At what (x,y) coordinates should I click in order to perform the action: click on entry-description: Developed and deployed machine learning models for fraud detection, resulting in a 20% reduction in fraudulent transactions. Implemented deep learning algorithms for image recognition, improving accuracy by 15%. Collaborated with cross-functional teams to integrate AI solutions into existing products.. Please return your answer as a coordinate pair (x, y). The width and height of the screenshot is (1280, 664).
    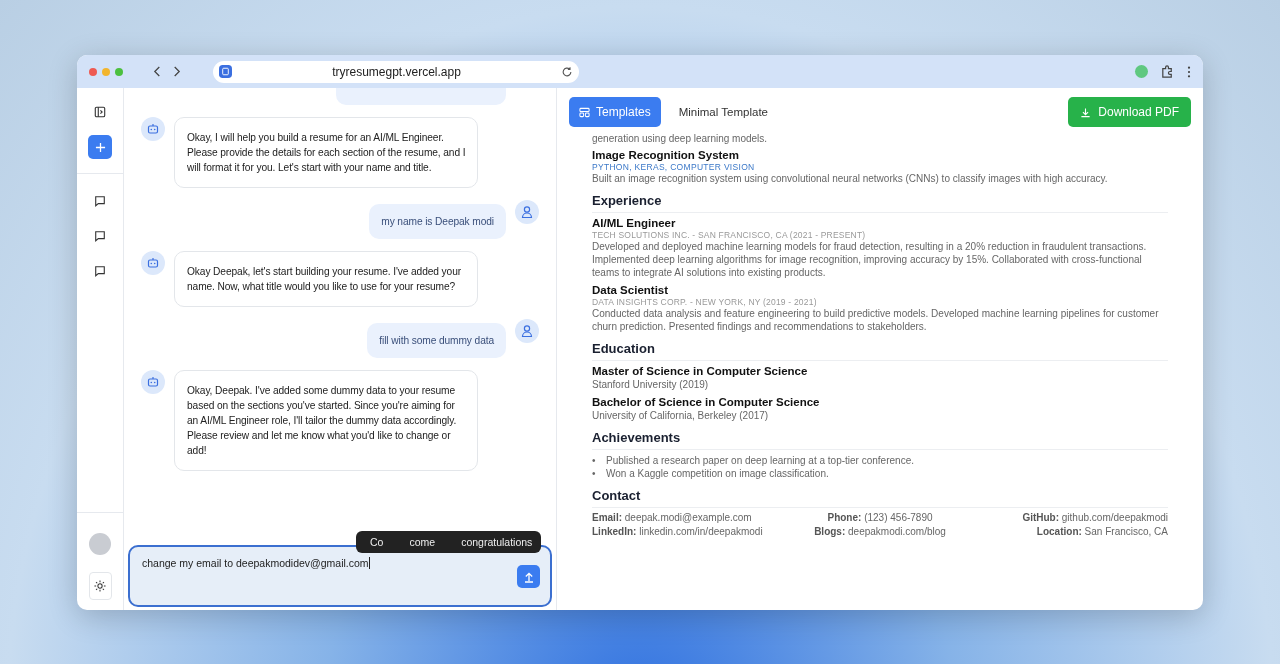
    Looking at the image, I should click on (870, 259).